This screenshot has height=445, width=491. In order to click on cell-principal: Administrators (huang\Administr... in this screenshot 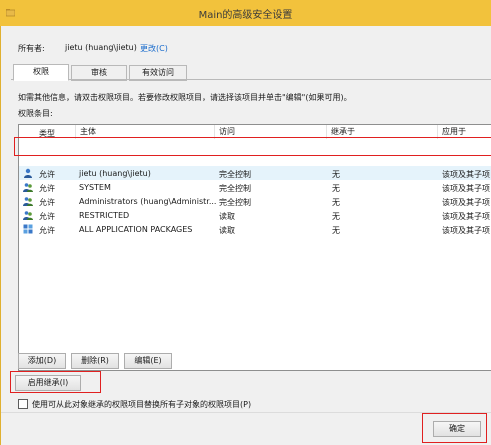, I will do `click(148, 201)`.